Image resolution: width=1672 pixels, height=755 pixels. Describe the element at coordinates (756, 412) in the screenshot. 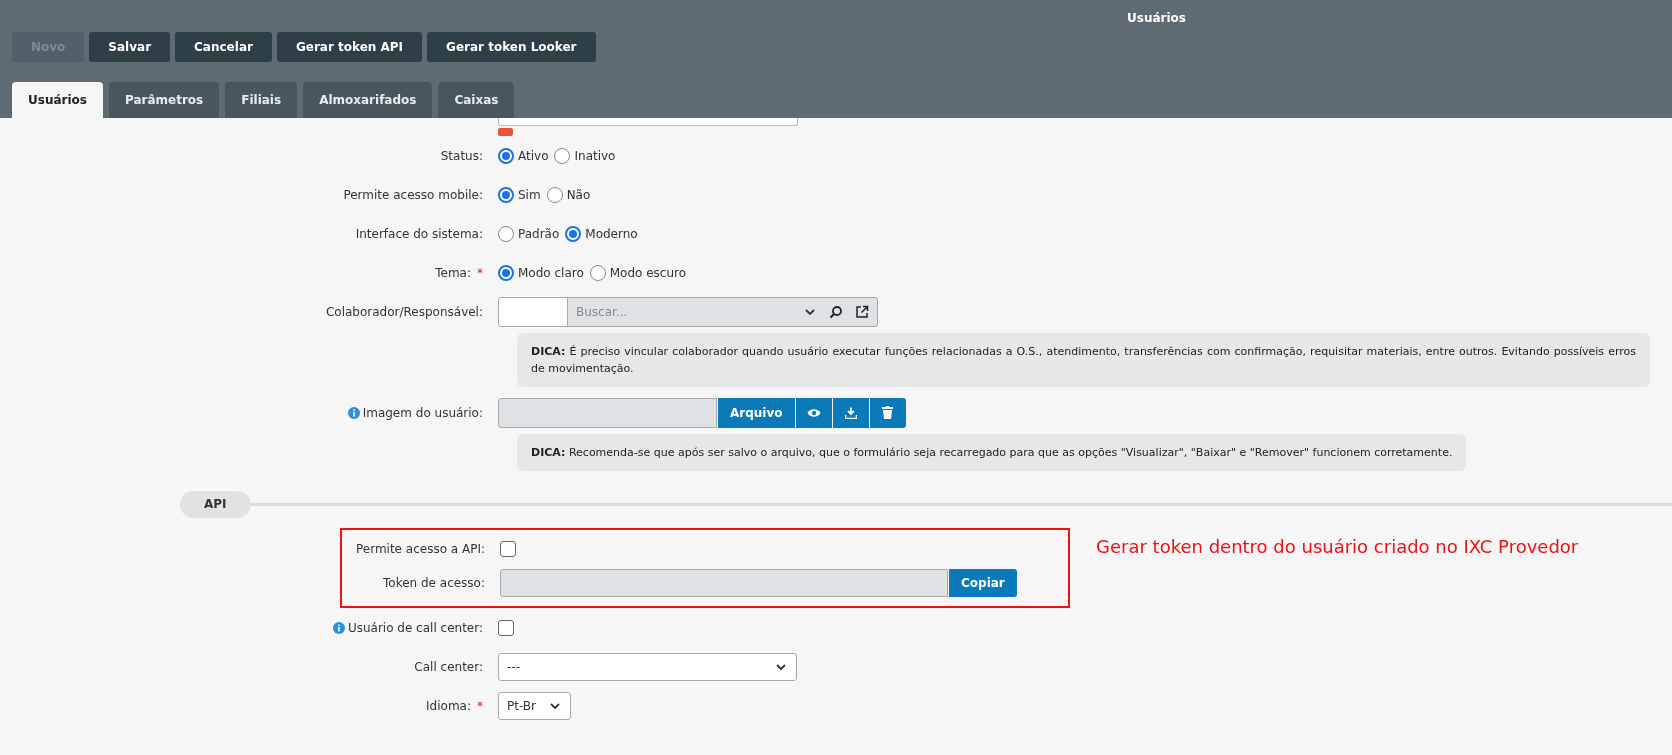

I see `file-button: Arquivo` at that location.